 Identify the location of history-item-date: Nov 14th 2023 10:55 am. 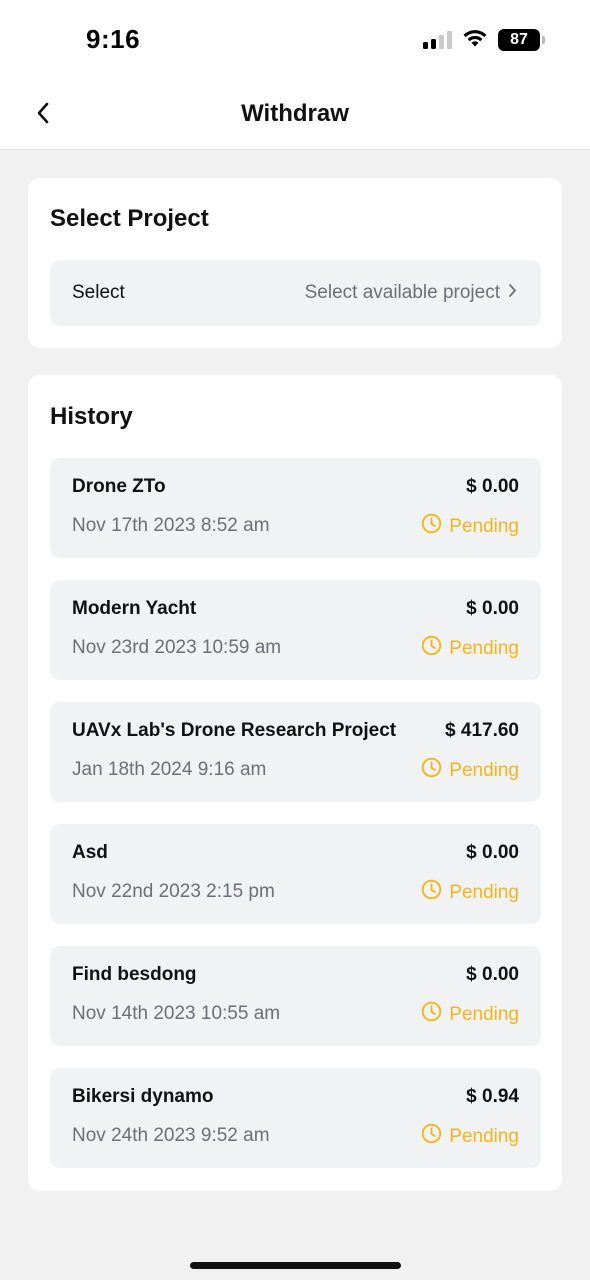
(176, 1013).